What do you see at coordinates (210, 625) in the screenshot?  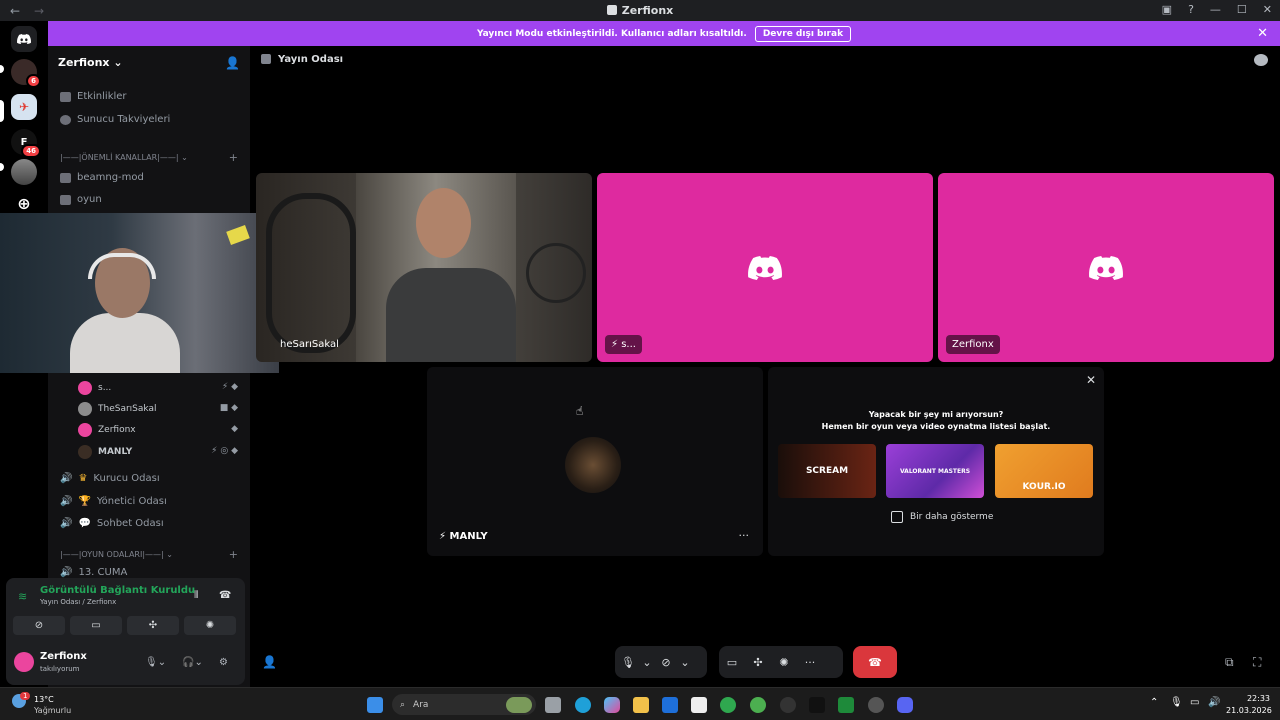 I see `soundboard-button: ✺` at bounding box center [210, 625].